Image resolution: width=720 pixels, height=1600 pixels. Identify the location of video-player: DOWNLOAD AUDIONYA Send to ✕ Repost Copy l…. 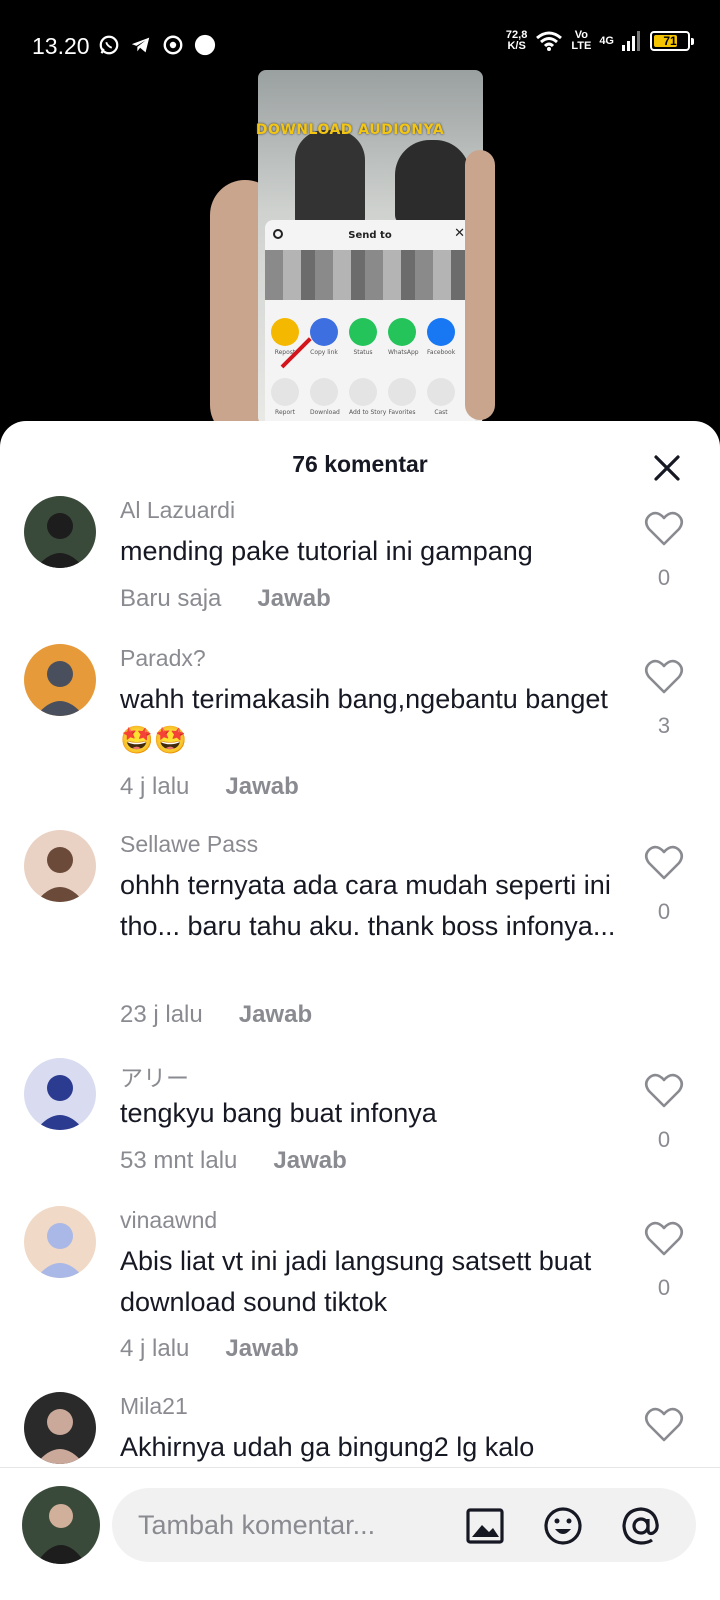
(352, 247).